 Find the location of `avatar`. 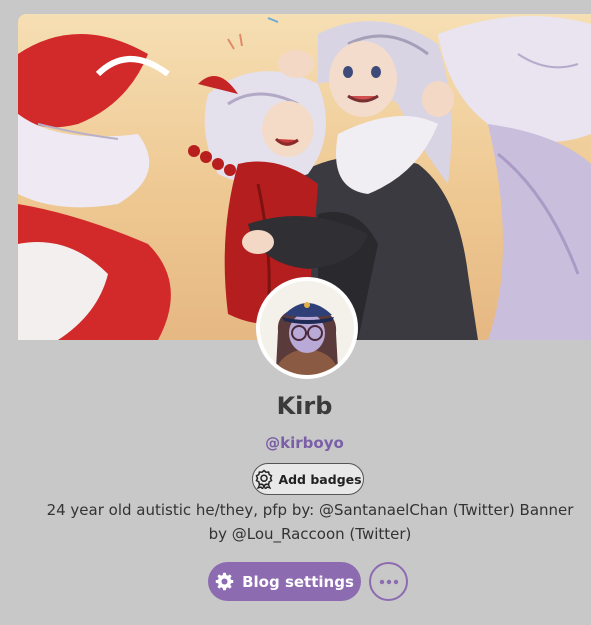

avatar is located at coordinates (307, 328).